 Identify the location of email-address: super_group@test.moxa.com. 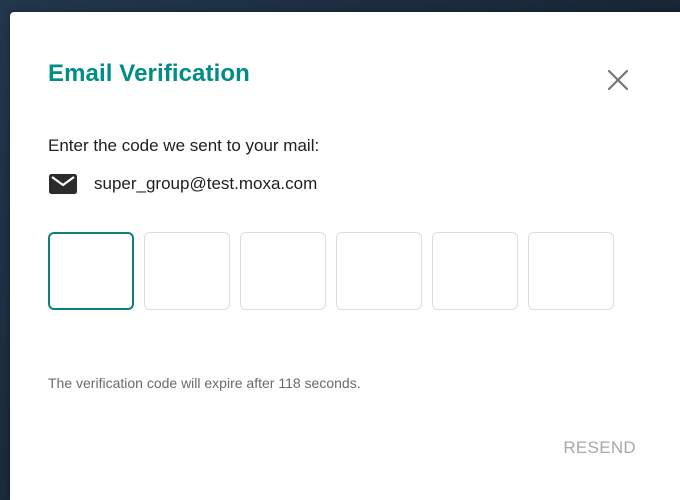
(206, 183).